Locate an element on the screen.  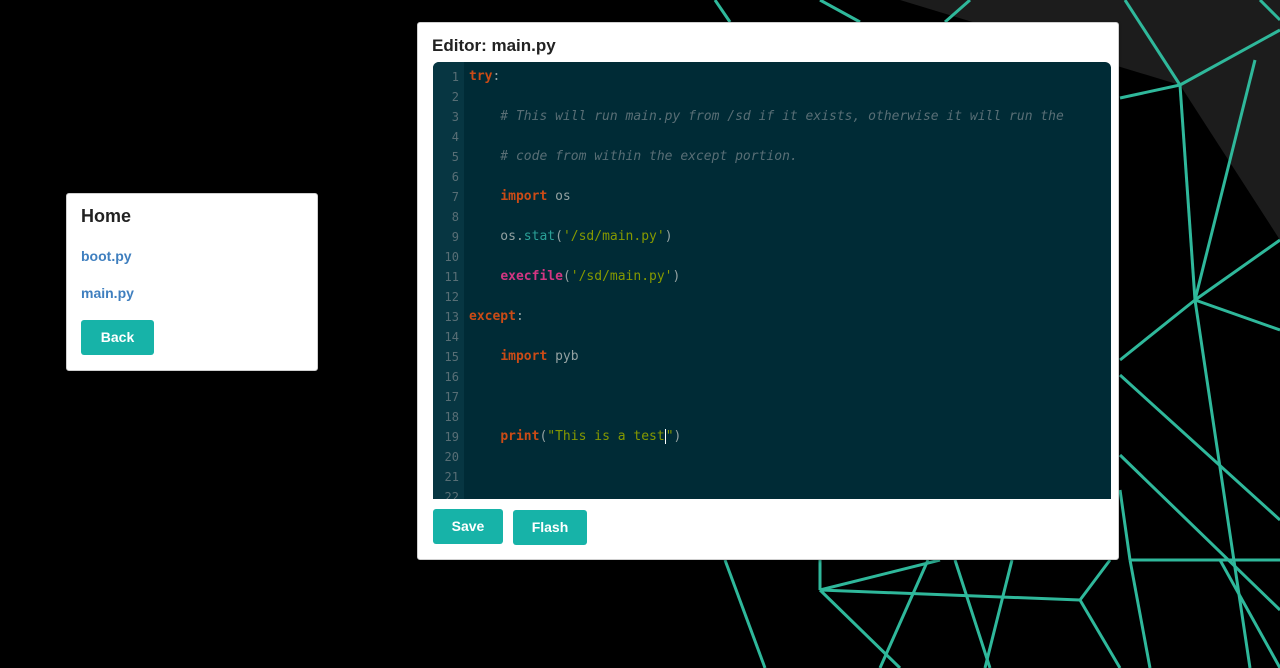
code-line: 7 import os is located at coordinates (772, 197).